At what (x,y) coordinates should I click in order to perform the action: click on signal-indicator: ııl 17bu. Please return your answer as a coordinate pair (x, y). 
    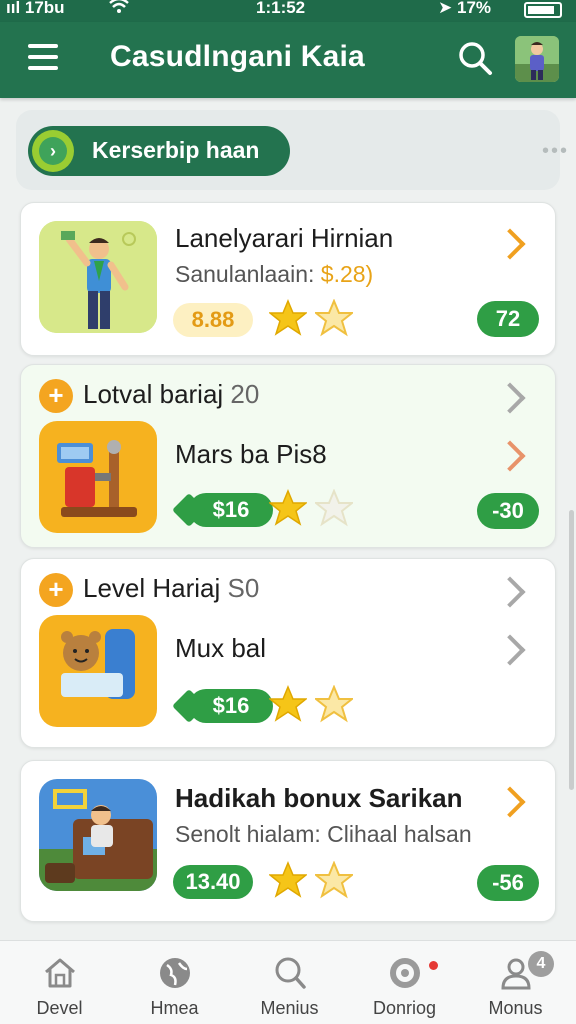
    Looking at the image, I should click on (35, 8).